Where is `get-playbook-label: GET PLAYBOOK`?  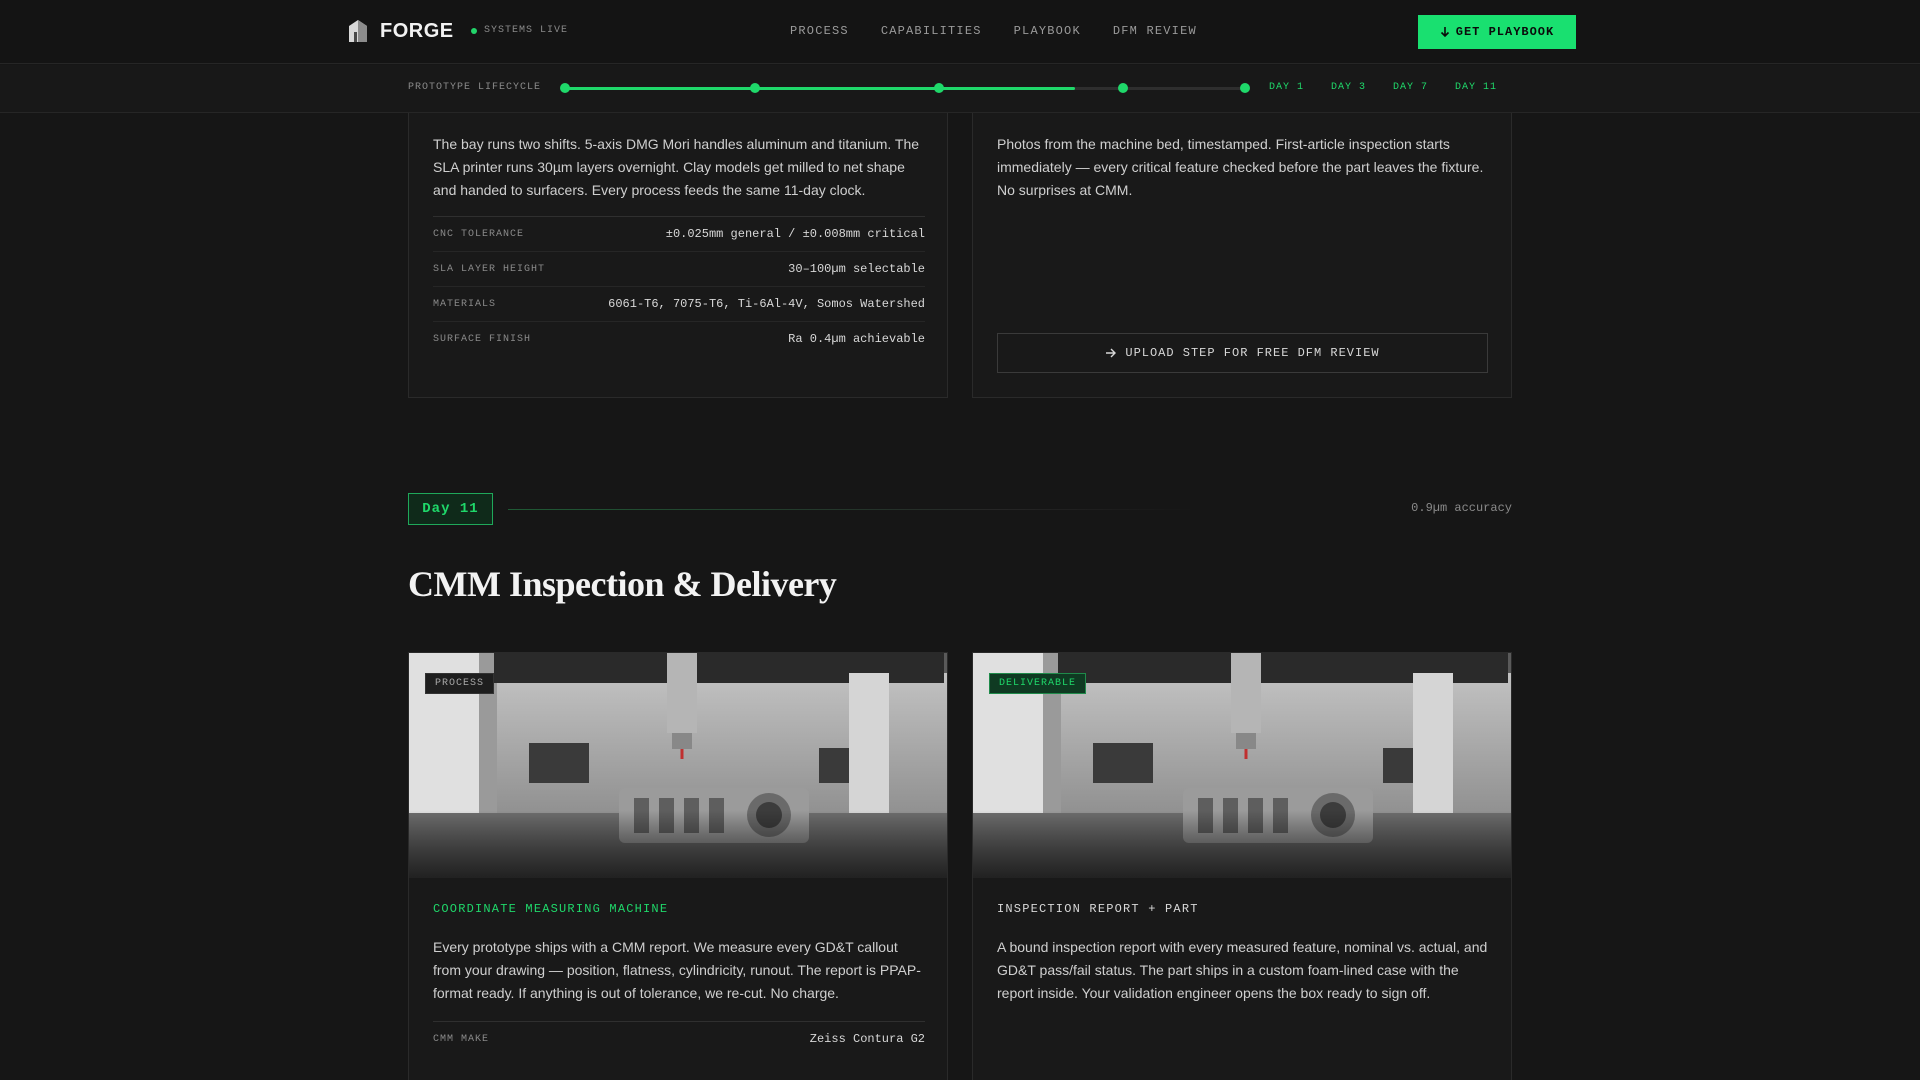
get-playbook-label: GET PLAYBOOK is located at coordinates (1505, 32).